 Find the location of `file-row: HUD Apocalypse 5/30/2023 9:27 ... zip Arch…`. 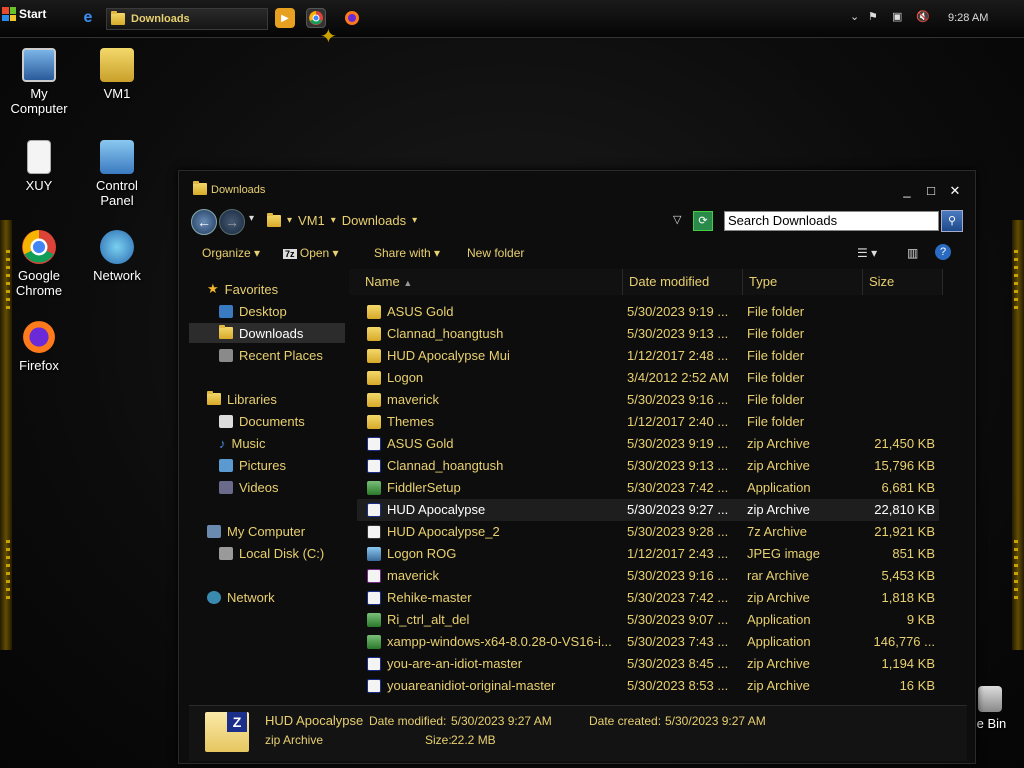

file-row: HUD Apocalypse 5/30/2023 9:27 ... zip Arch… is located at coordinates (648, 510).